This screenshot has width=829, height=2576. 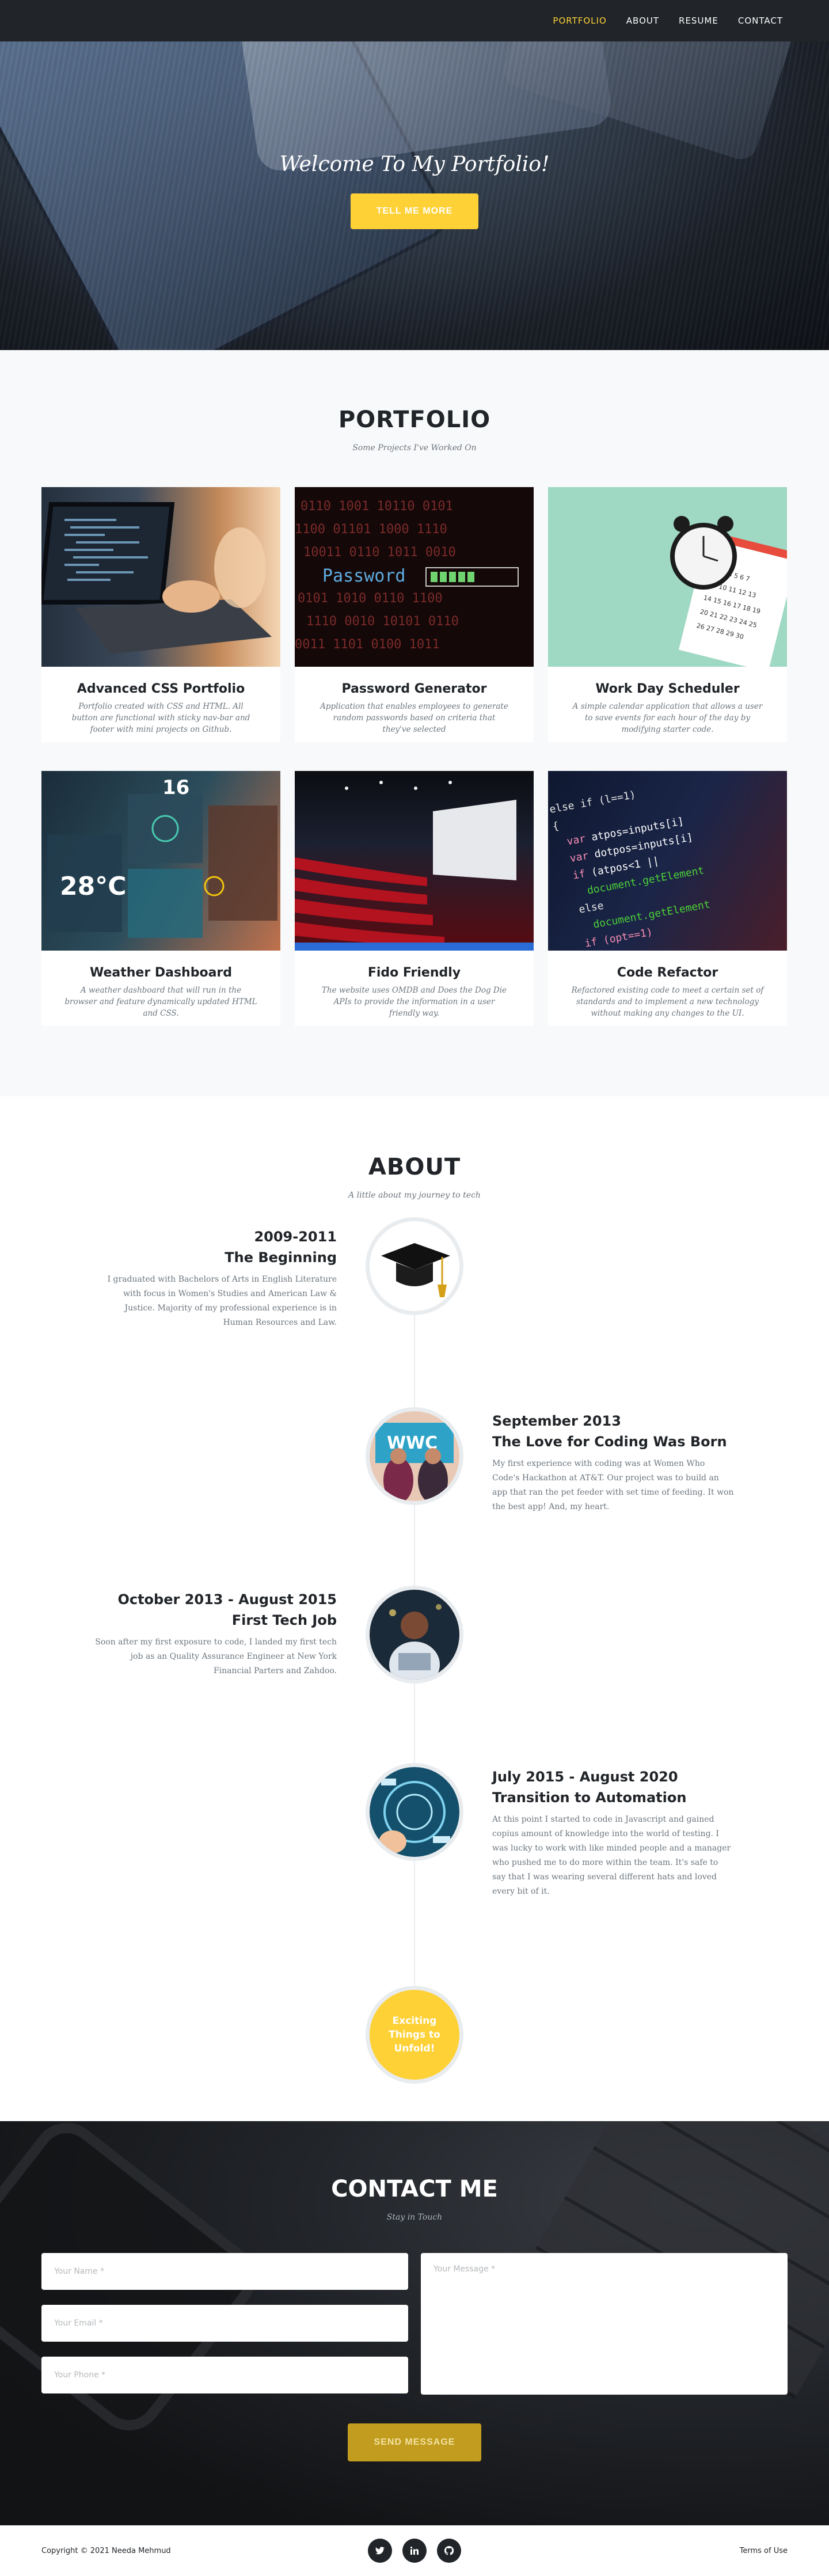 I want to click on twitter-icon, so click(x=380, y=2551).